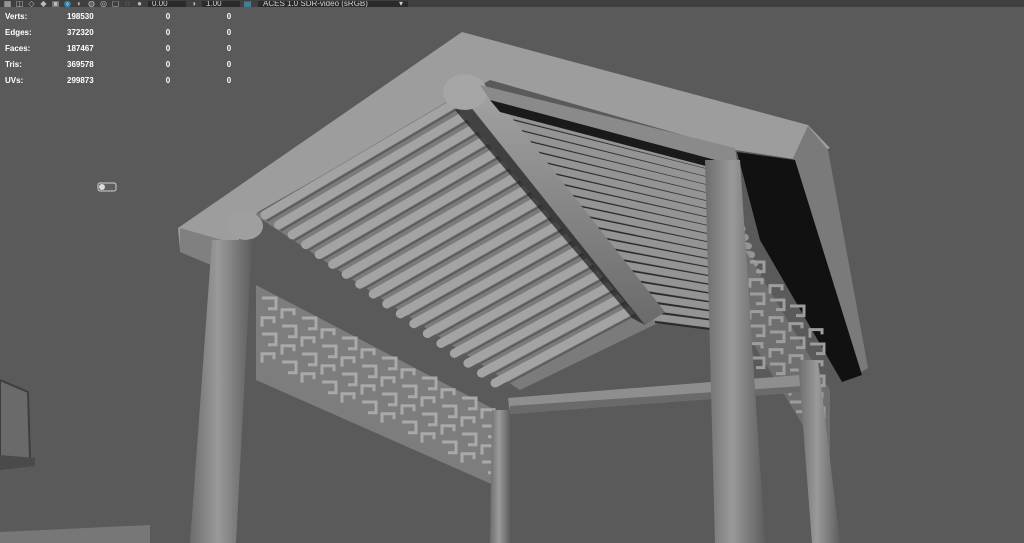  What do you see at coordinates (127, 32) in the screenshot?
I see `hud-row: Edges: 372320 0 0` at bounding box center [127, 32].